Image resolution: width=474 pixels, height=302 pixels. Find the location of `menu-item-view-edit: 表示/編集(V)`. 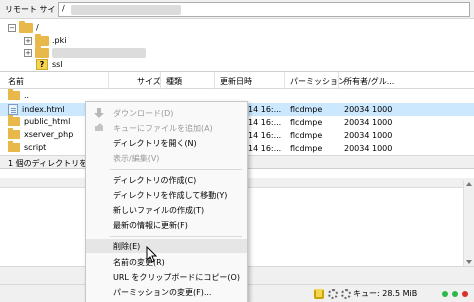

menu-item-view-edit: 表示/編集(V) is located at coordinates (166, 158).